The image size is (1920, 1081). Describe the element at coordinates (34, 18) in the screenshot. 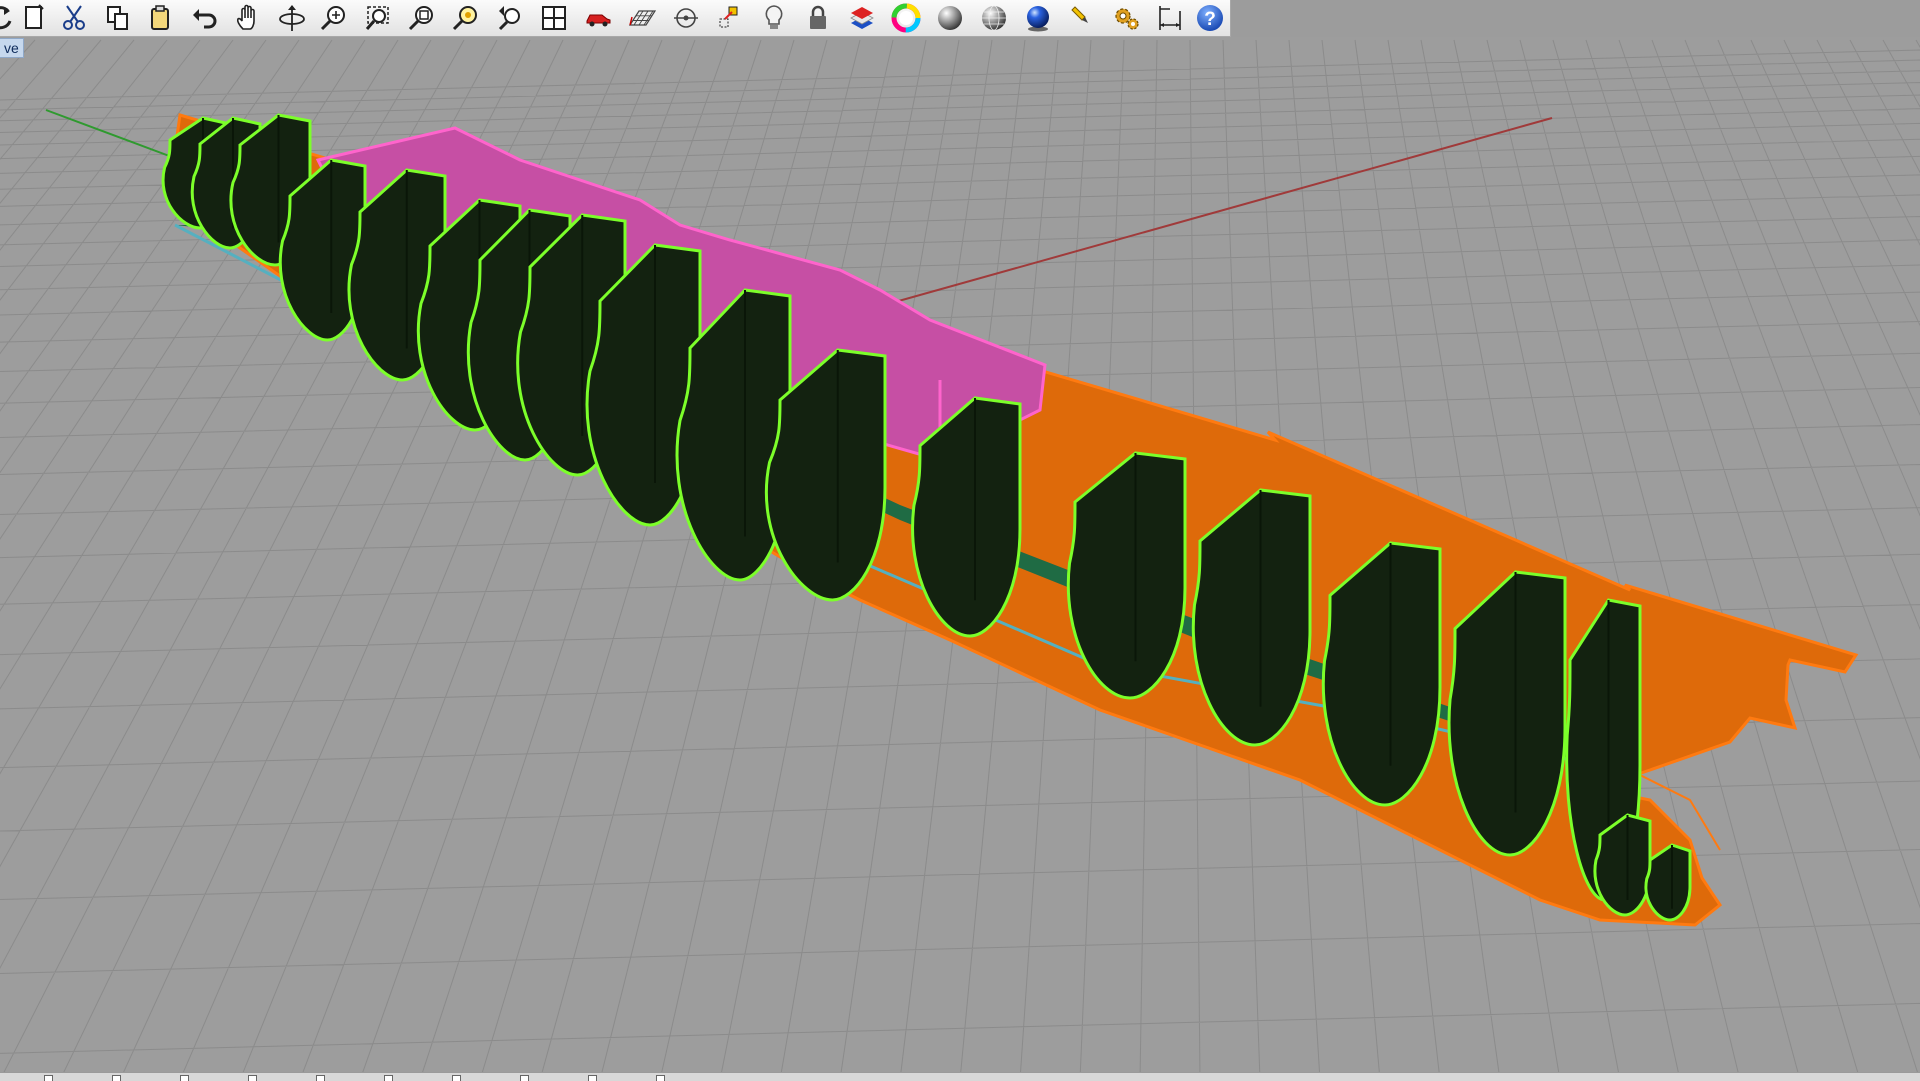

I see `new-icon` at that location.